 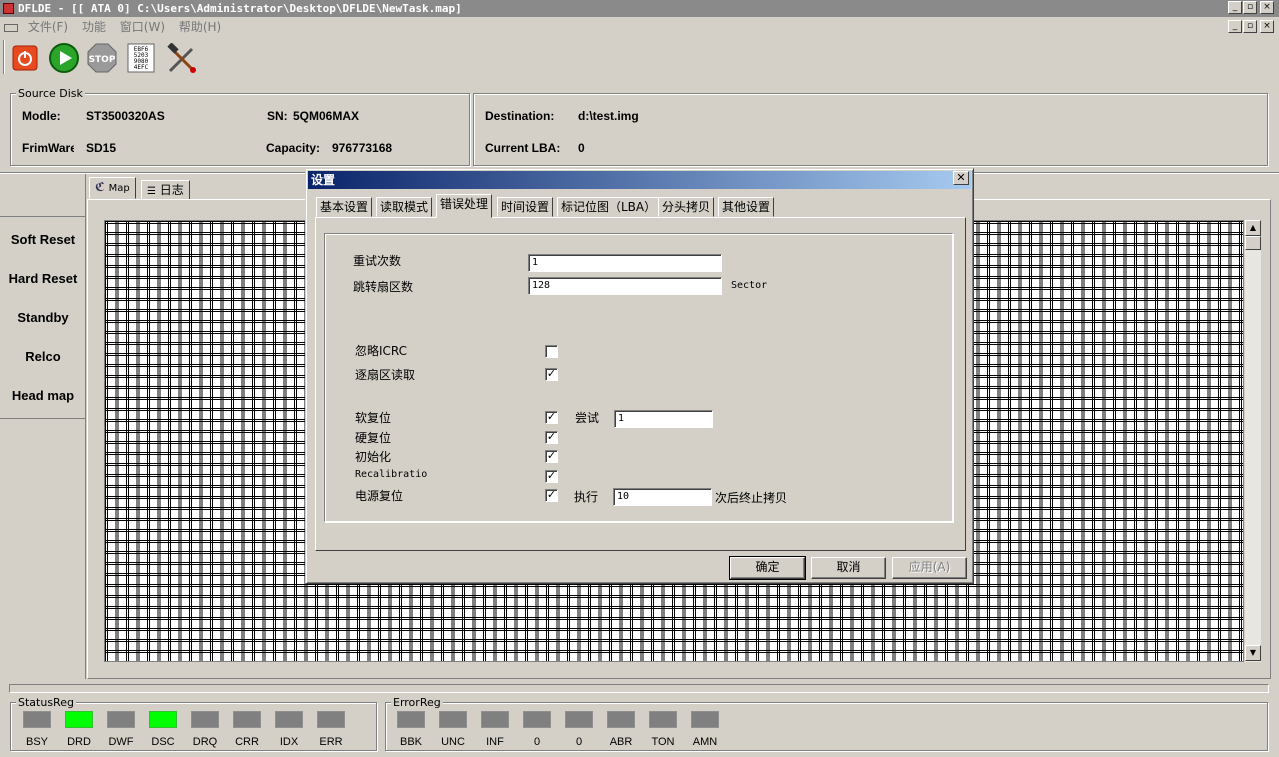 What do you see at coordinates (151, 191) in the screenshot?
I see `log-tab-icon: ☰` at bounding box center [151, 191].